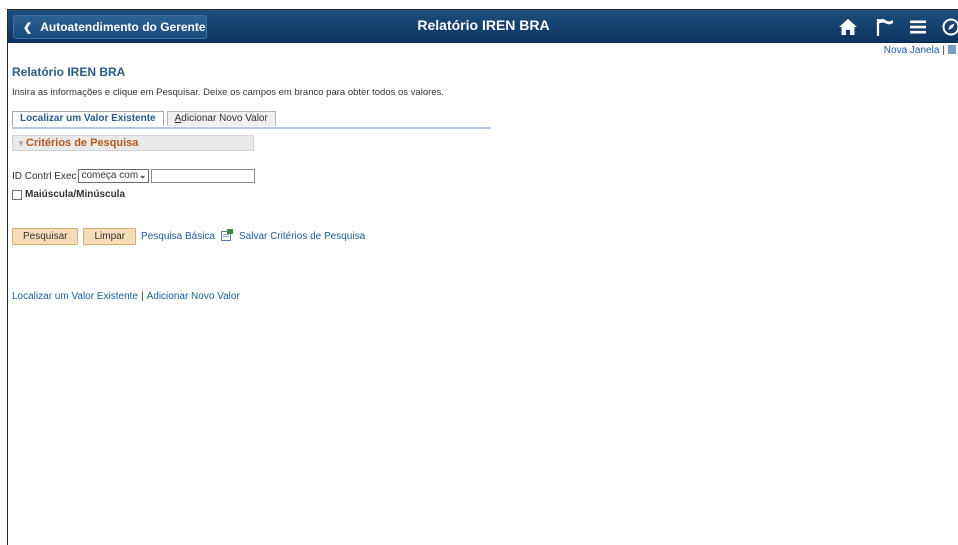 This screenshot has height=545, width=958. Describe the element at coordinates (302, 236) in the screenshot. I see `save-criteria-link: Salvar Critérios de Pesquisa` at that location.